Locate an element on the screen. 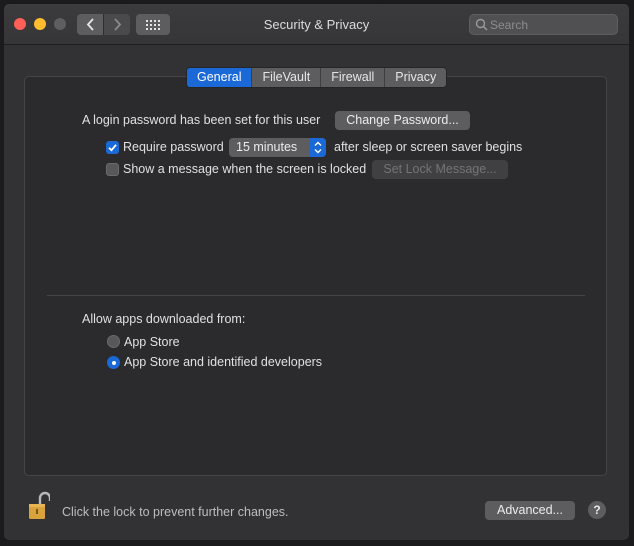 This screenshot has width=634, height=546. search-field is located at coordinates (543, 24).